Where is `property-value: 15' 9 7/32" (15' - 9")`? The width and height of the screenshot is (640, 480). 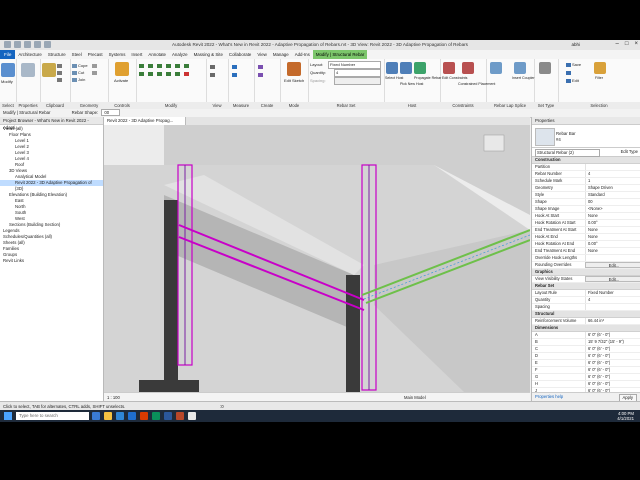
property-value: 15' 9 7/32" (15' - 9") is located at coordinates (612, 342).